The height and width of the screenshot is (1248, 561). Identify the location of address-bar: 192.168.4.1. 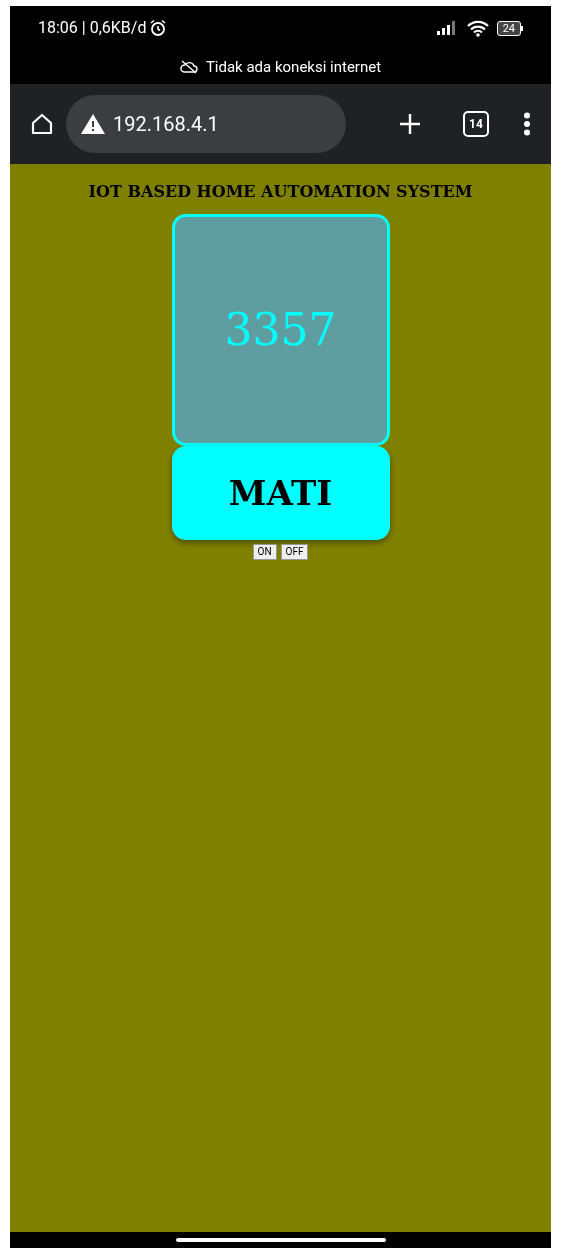
(206, 124).